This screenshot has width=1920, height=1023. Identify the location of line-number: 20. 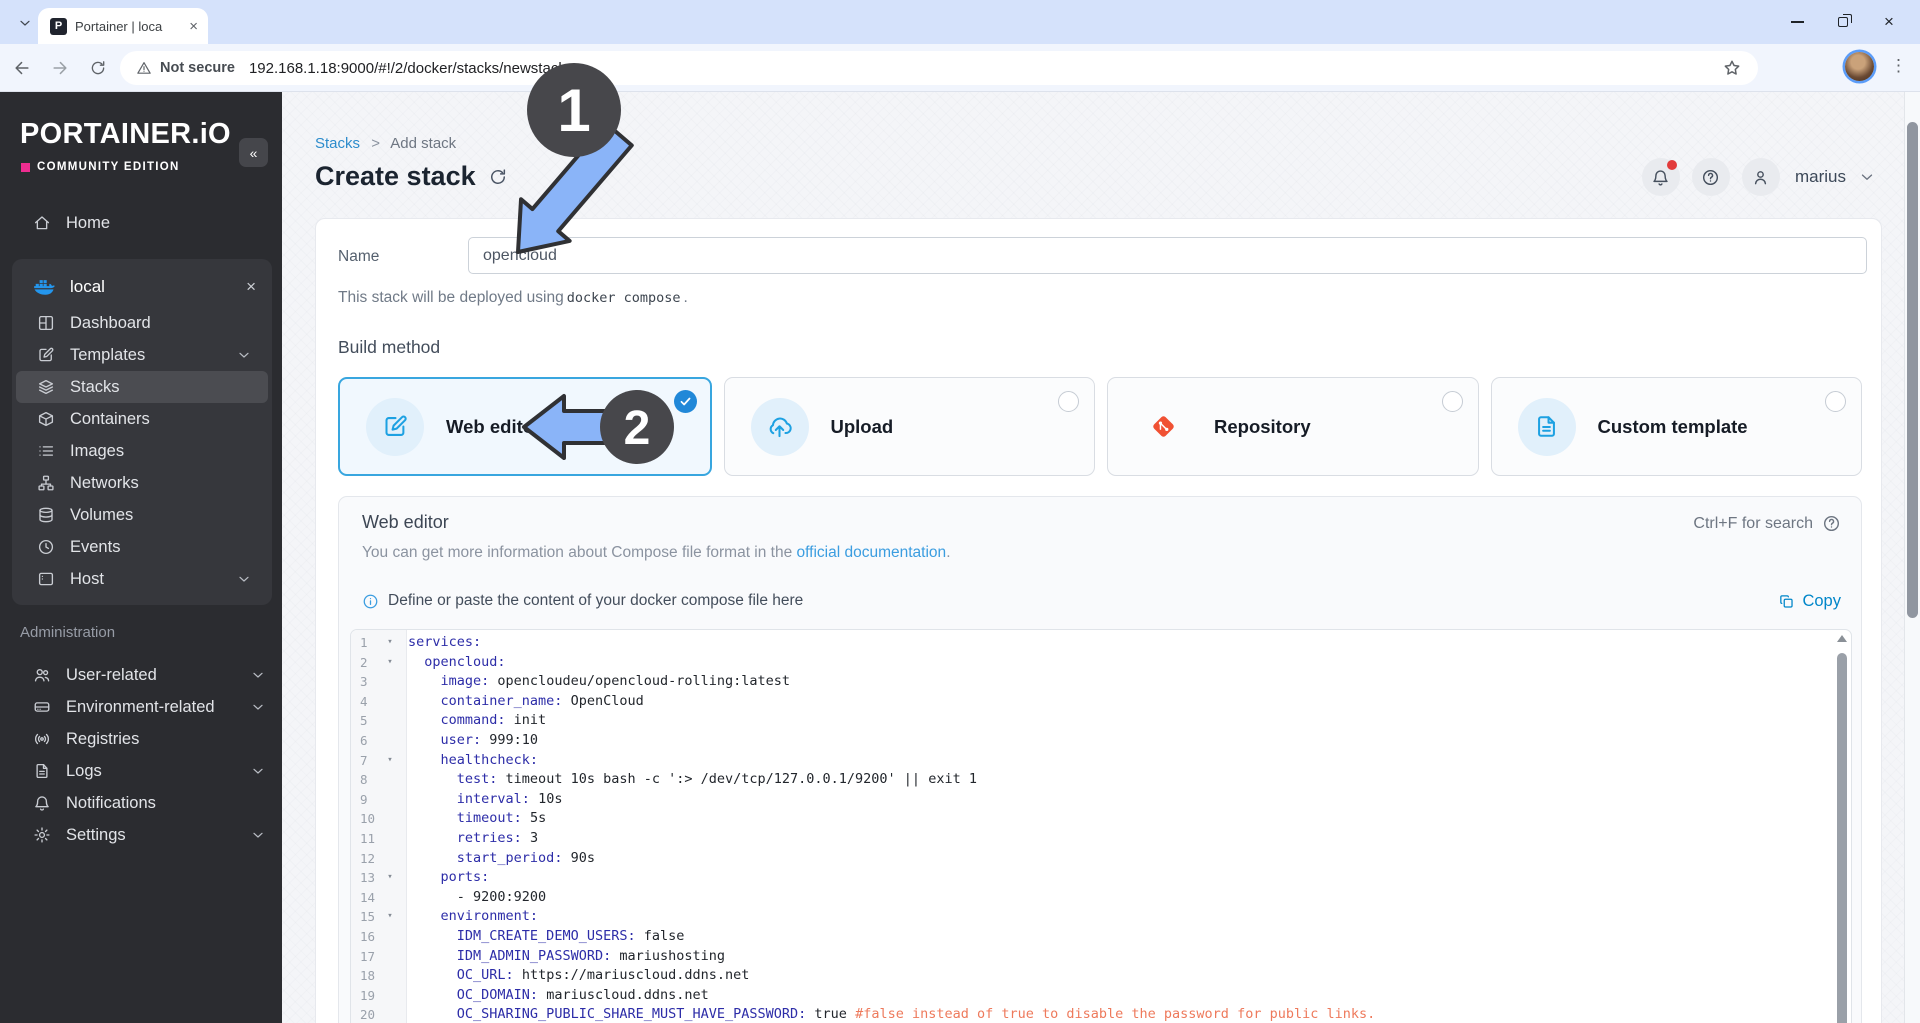
(368, 1015).